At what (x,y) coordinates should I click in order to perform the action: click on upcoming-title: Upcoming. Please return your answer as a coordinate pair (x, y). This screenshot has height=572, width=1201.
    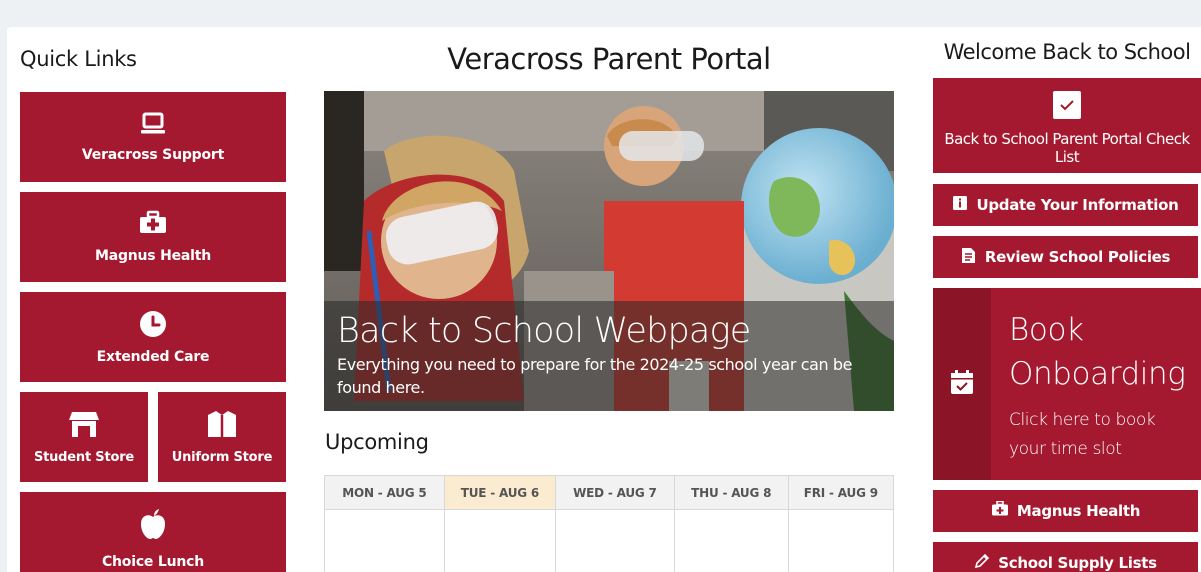
    Looking at the image, I should click on (377, 442).